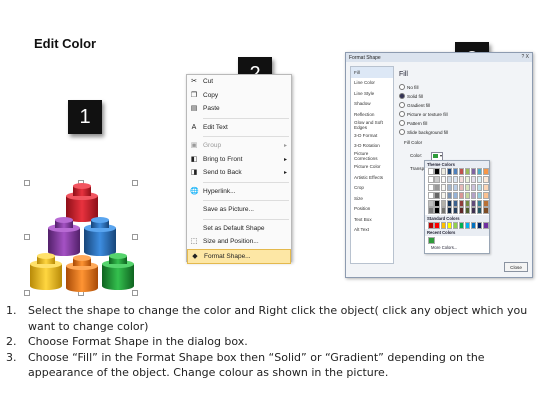 The width and height of the screenshot is (560, 420). Describe the element at coordinates (414, 105) in the screenshot. I see `radio-gradient-fill: Gradient fill` at that location.